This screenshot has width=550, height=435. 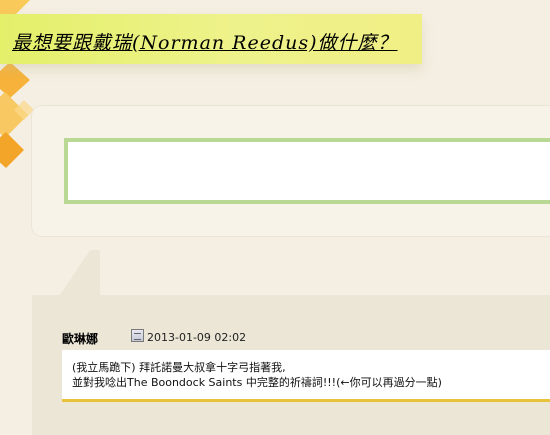 What do you see at coordinates (80, 272) in the screenshot?
I see `fold-decoration` at bounding box center [80, 272].